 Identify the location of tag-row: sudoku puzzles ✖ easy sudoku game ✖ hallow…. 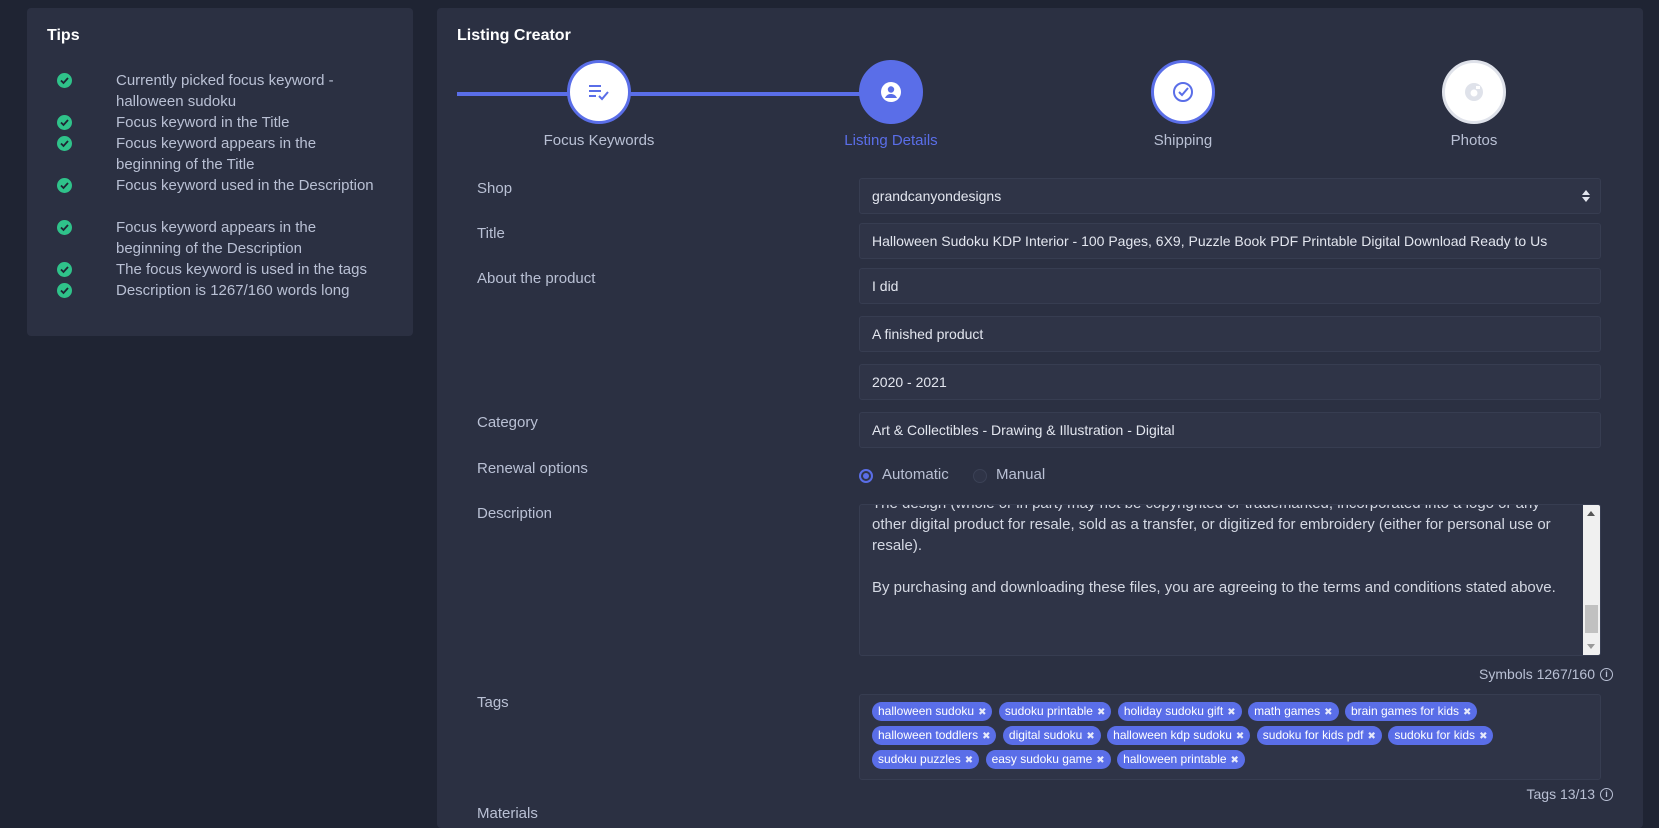
(1230, 762).